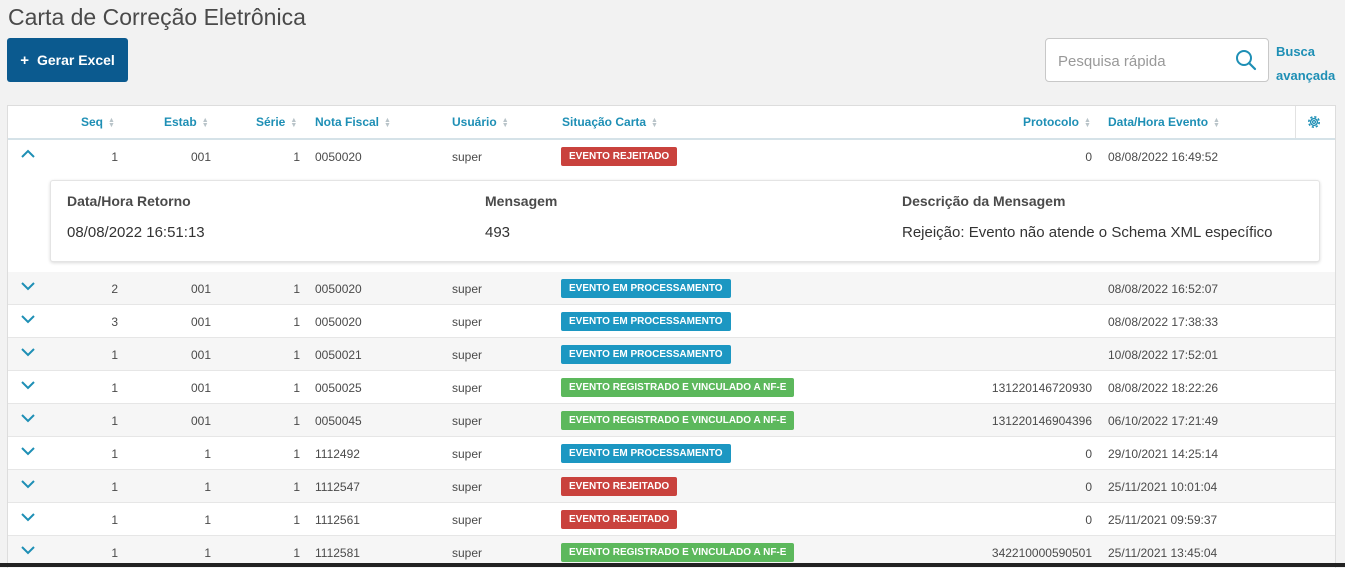 The height and width of the screenshot is (568, 1345). Describe the element at coordinates (498, 232) in the screenshot. I see `detail-mensagem-value: 493` at that location.